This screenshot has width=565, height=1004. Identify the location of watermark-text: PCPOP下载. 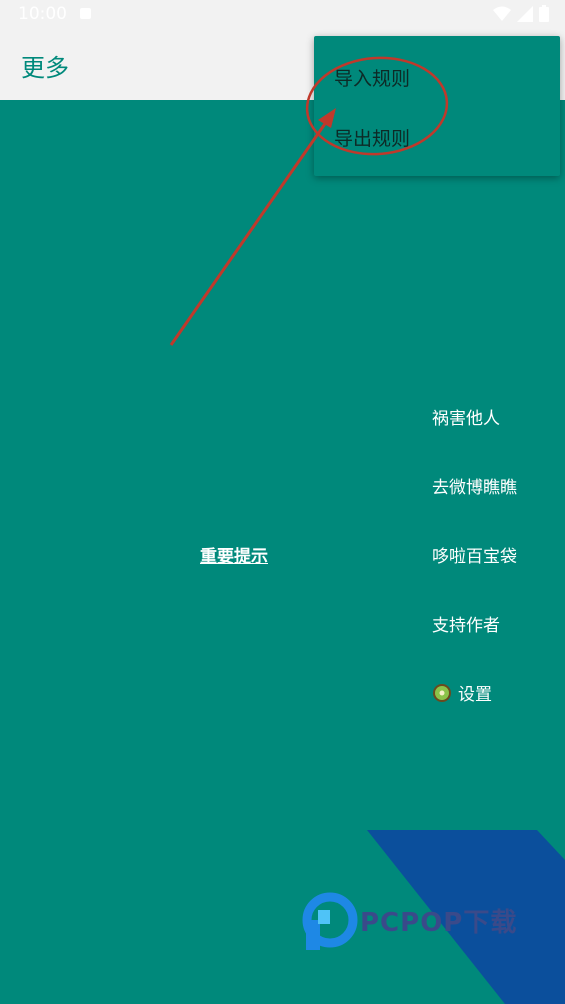
(438, 923).